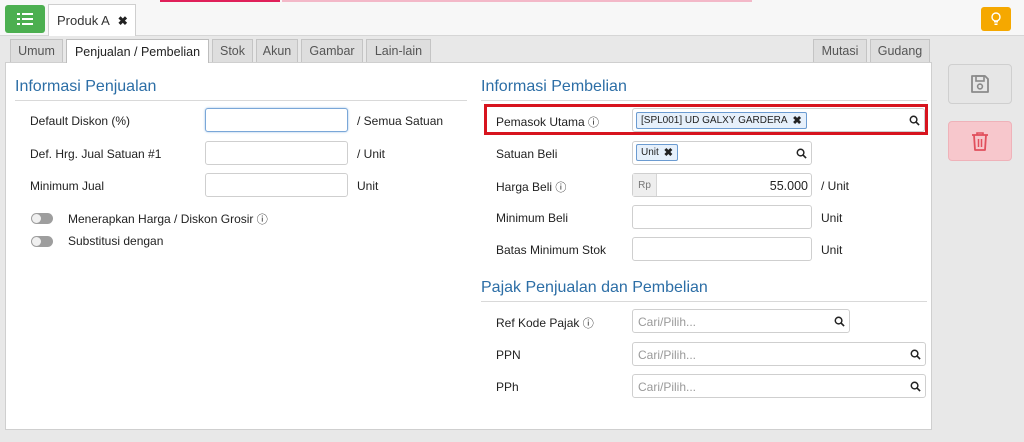 Image resolution: width=1024 pixels, height=442 pixels. What do you see at coordinates (835, 186) in the screenshot?
I see `purchase-price-suffix: / Unit` at bounding box center [835, 186].